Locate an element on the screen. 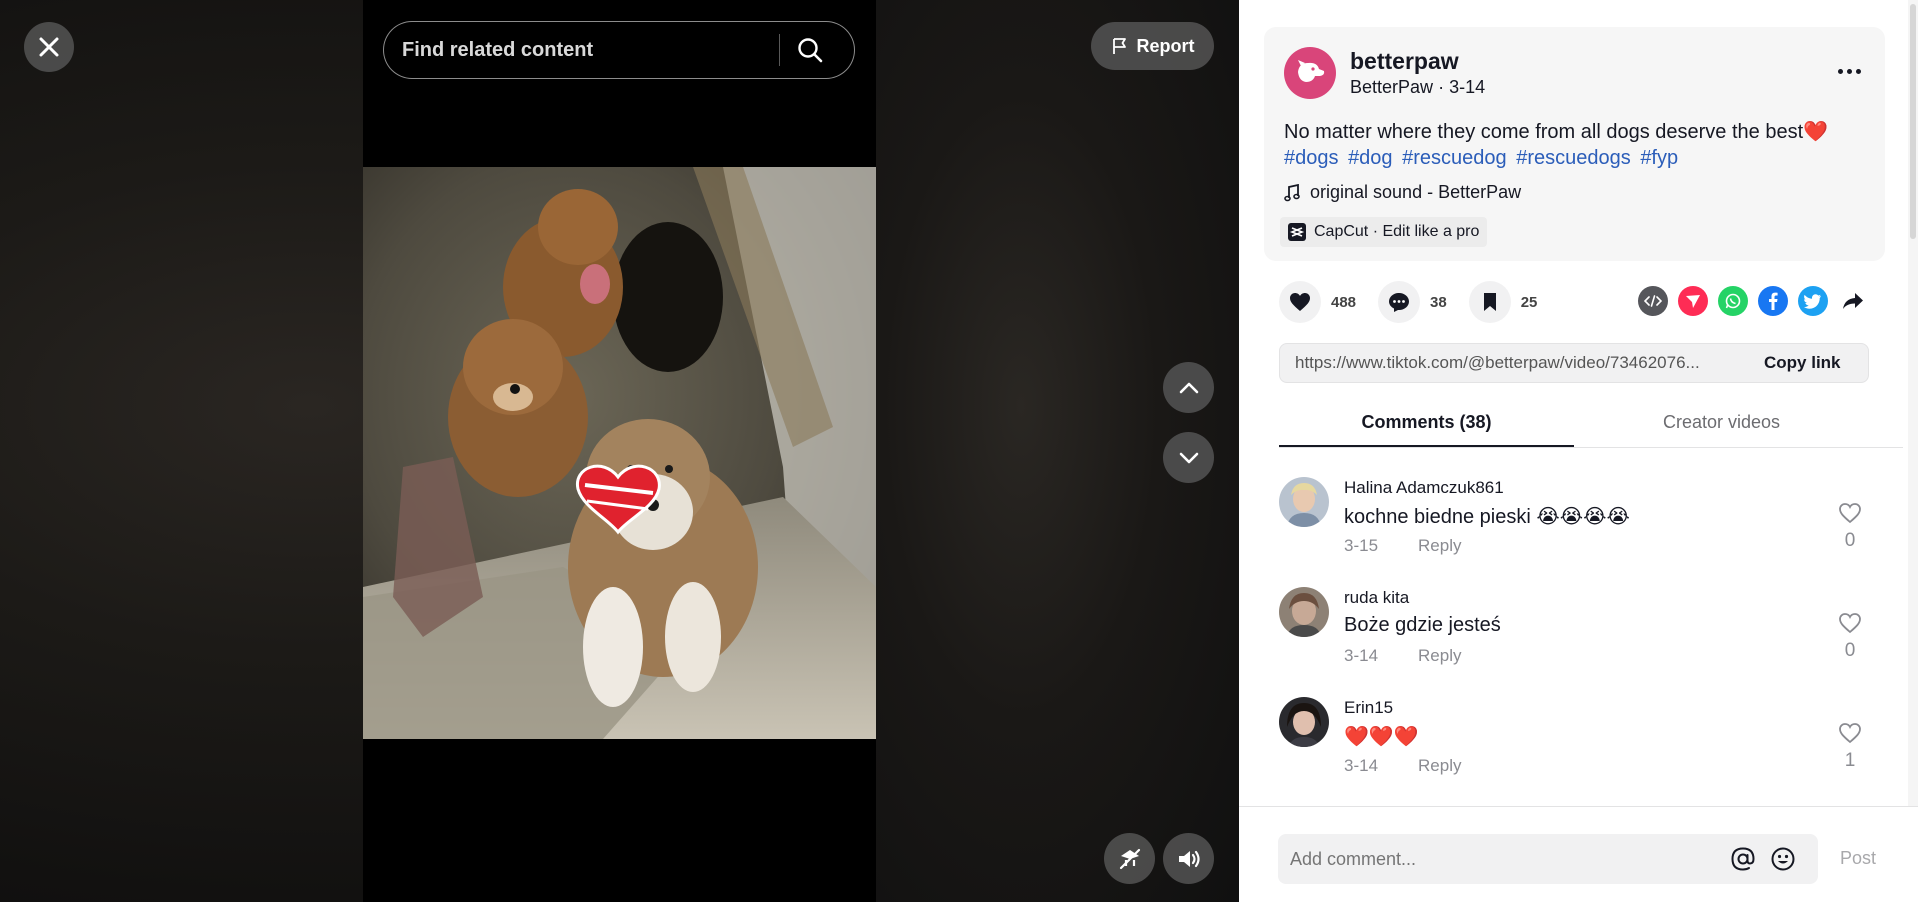 The height and width of the screenshot is (902, 1918). creator-handle: betterpaw is located at coordinates (1404, 61).